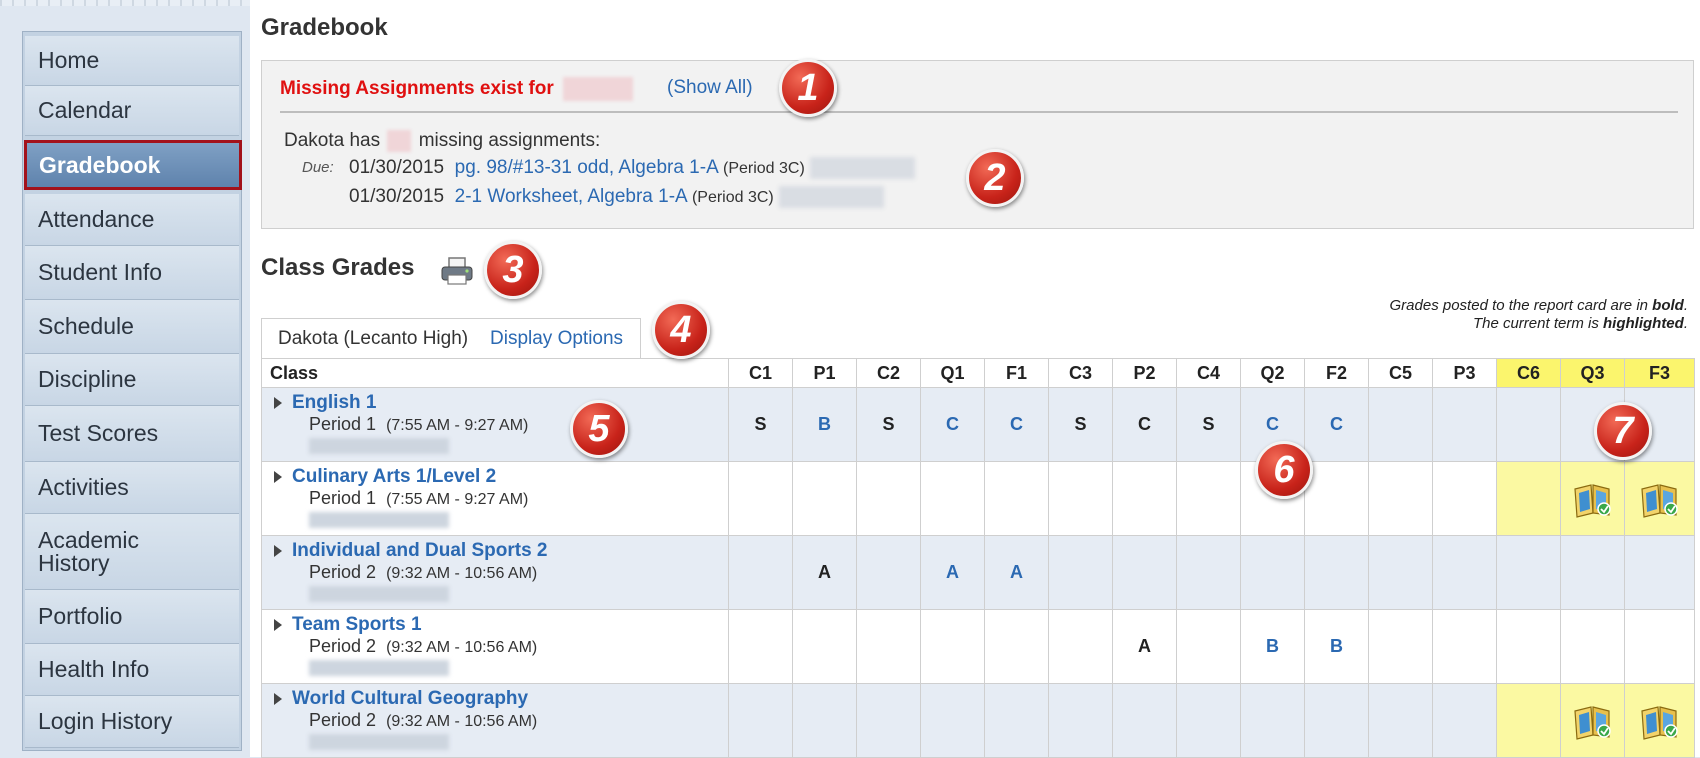  Describe the element at coordinates (394, 477) in the screenshot. I see `class-name-link: Culinary Arts 1/Level 2` at that location.